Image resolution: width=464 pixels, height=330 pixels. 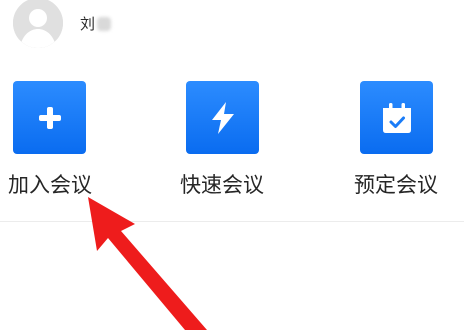 I want to click on lightning-icon, so click(x=222, y=117).